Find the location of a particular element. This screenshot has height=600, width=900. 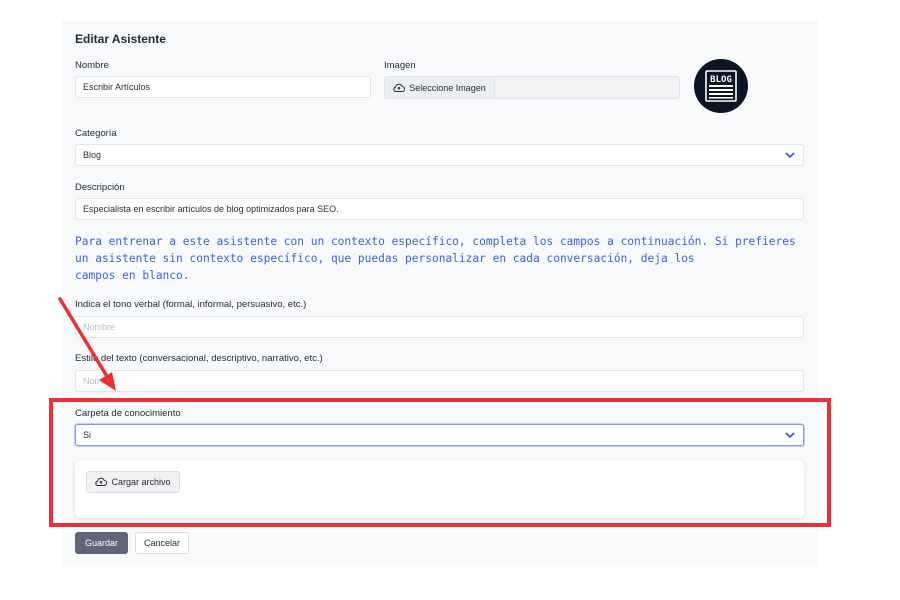

upload-file-button: Cargar archivo is located at coordinates (133, 482).